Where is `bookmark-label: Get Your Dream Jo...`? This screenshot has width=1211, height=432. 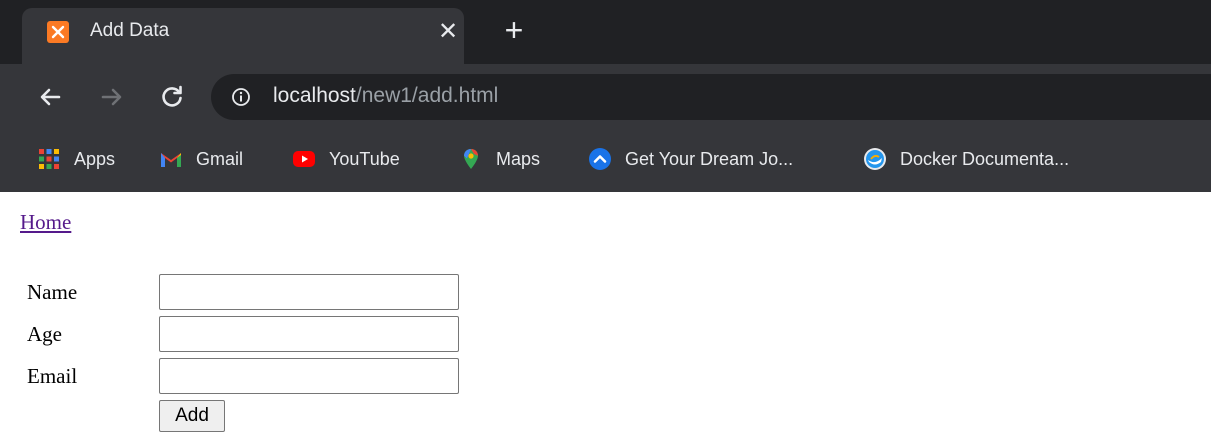 bookmark-label: Get Your Dream Jo... is located at coordinates (709, 158).